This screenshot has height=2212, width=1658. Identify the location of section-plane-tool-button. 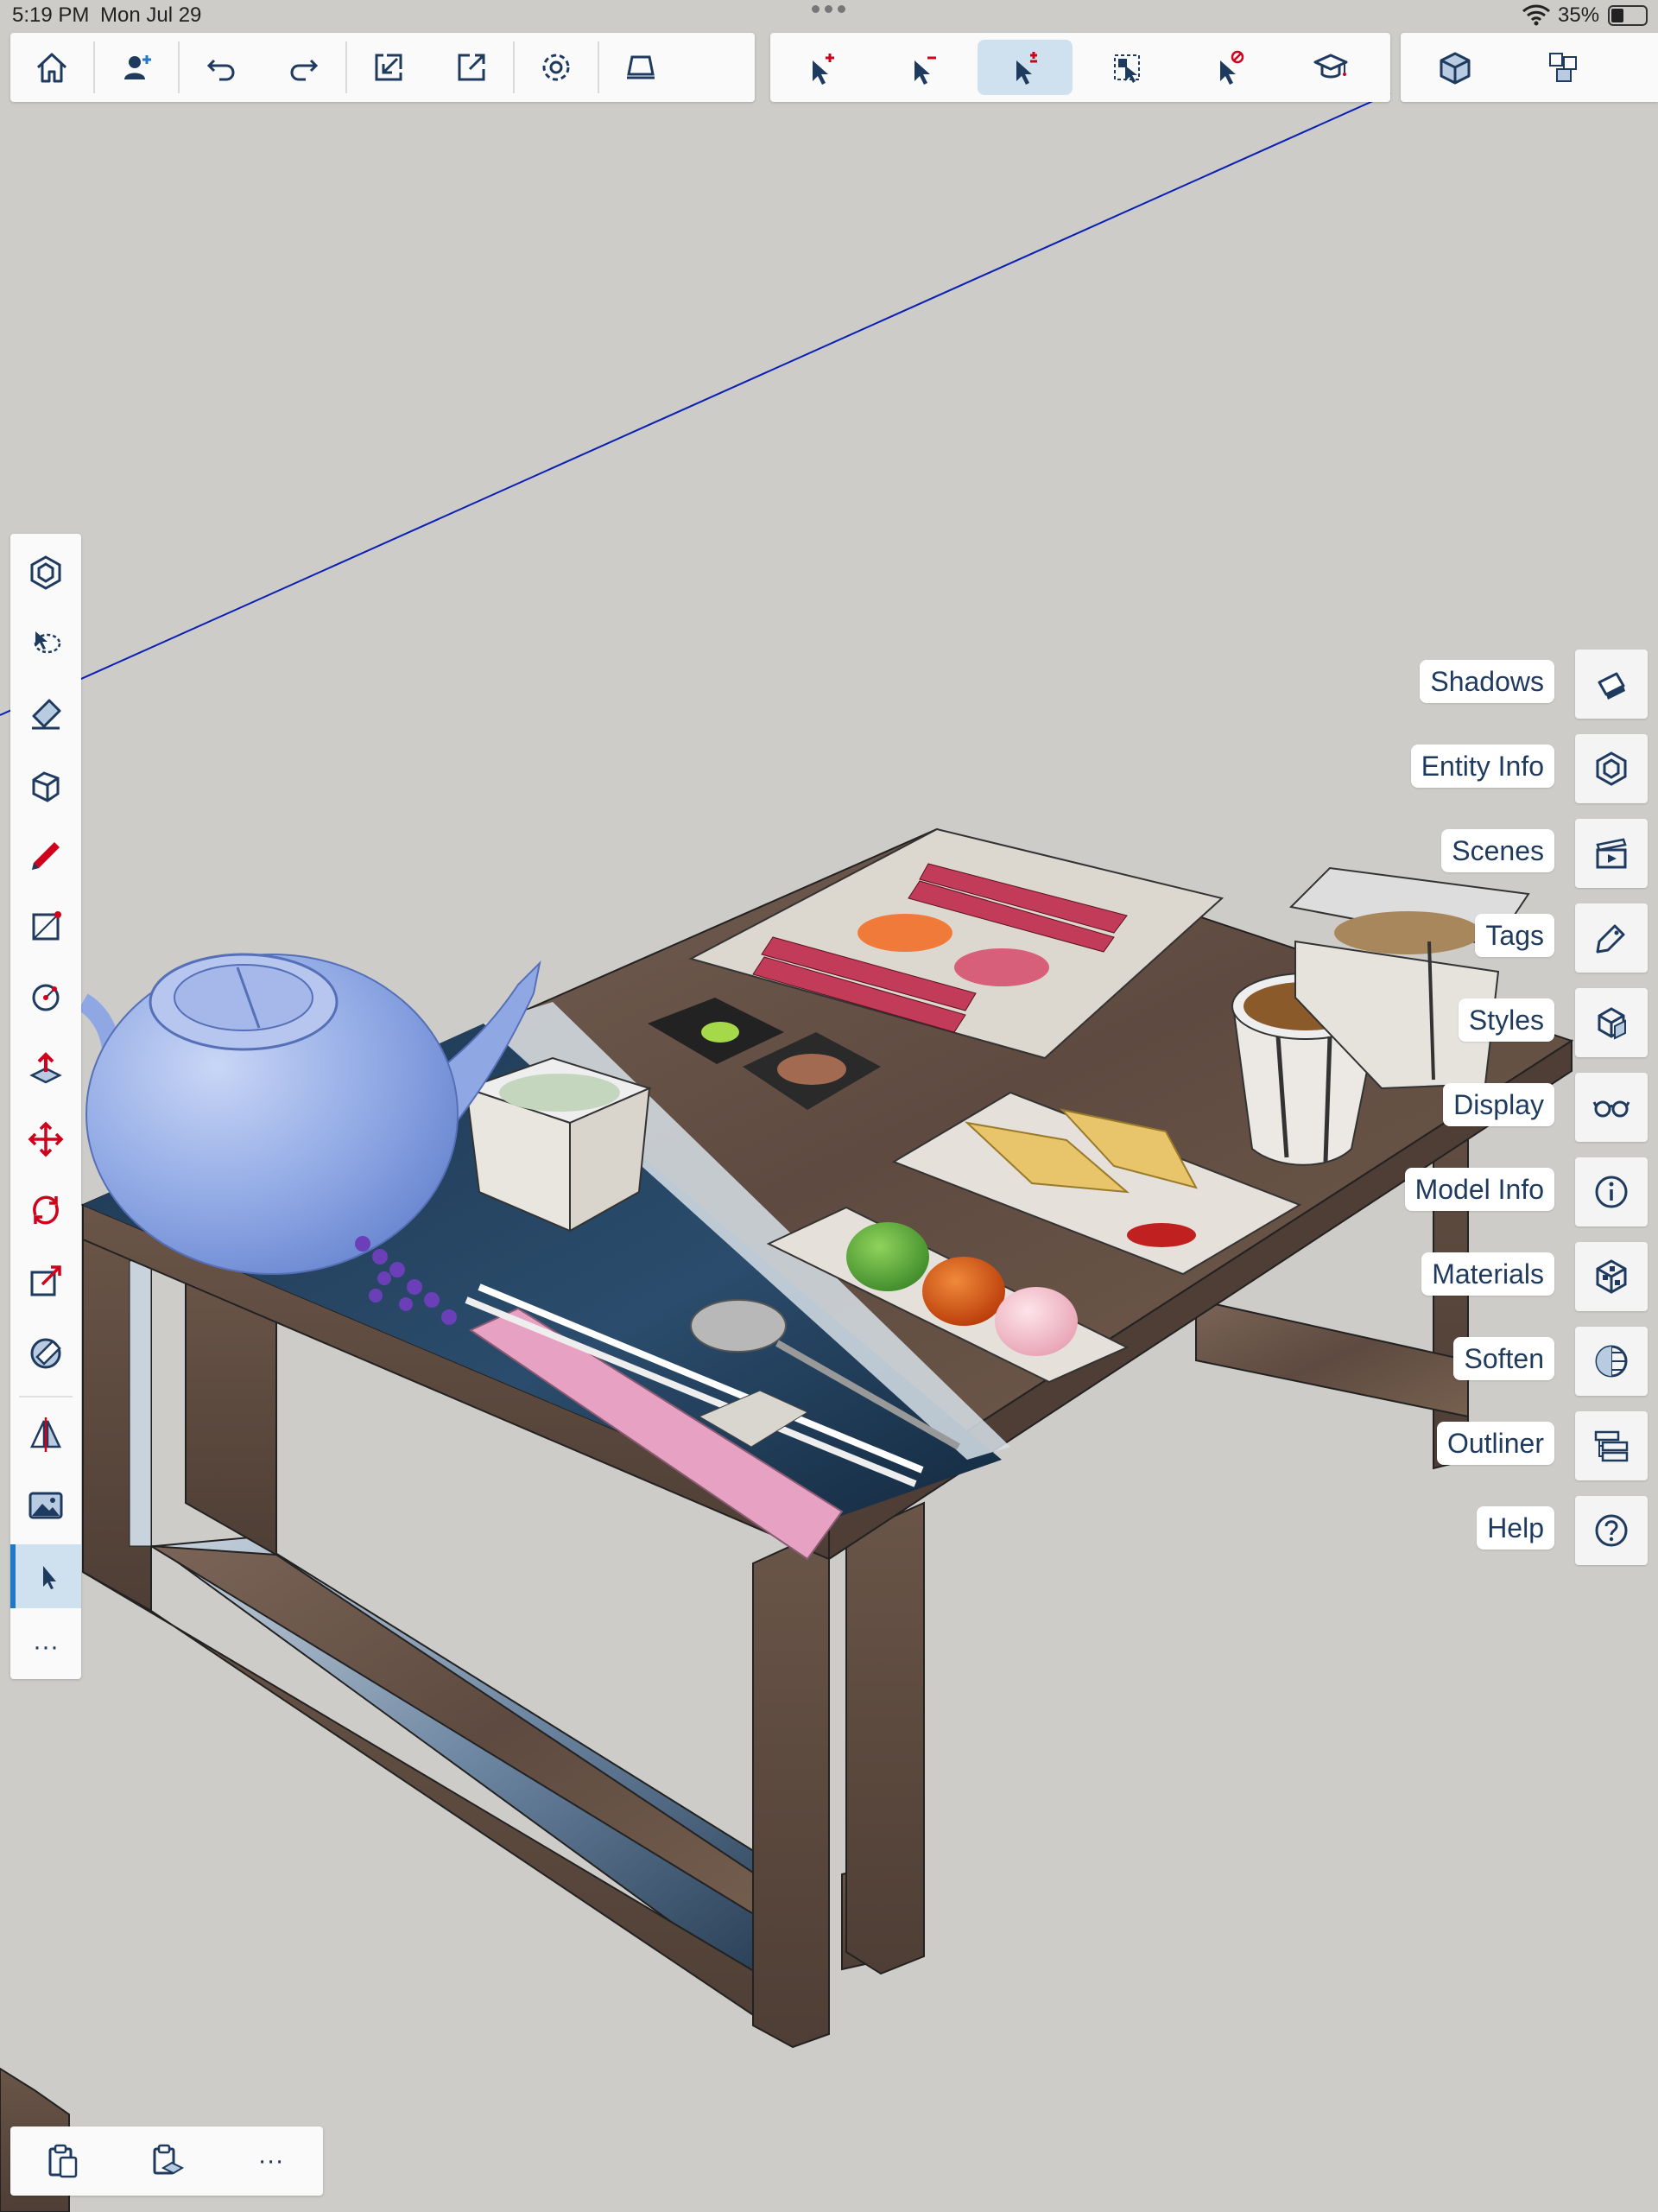
(45, 1435).